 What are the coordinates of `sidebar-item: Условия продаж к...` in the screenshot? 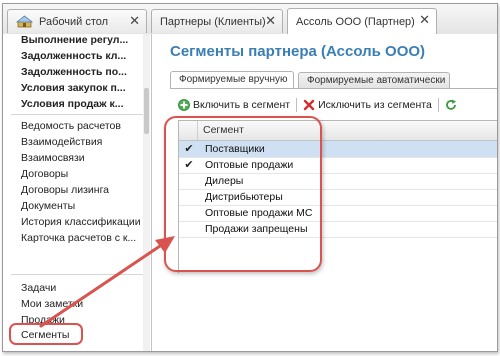 It's located at (72, 104).